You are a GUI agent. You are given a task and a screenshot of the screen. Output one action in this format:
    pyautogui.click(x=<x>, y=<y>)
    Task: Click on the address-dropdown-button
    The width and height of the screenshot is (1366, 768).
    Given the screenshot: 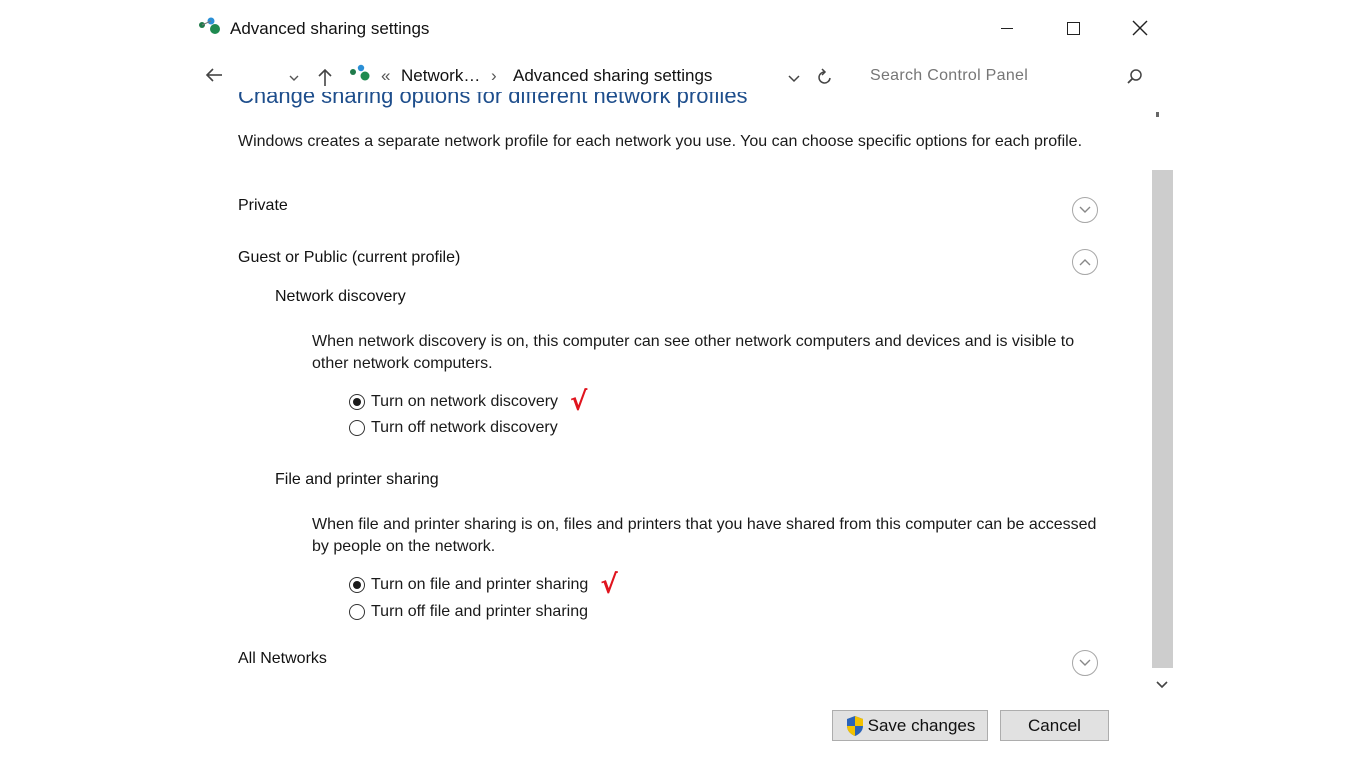 What is the action you would take?
    pyautogui.click(x=794, y=80)
    